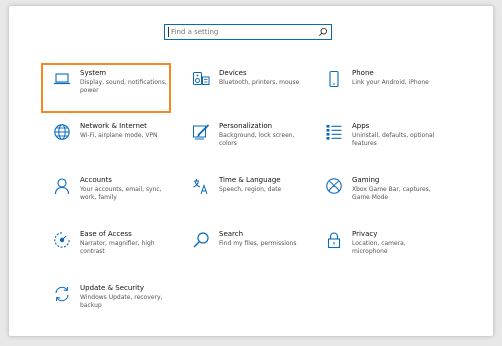  Describe the element at coordinates (334, 79) in the screenshot. I see `phone-icon` at that location.